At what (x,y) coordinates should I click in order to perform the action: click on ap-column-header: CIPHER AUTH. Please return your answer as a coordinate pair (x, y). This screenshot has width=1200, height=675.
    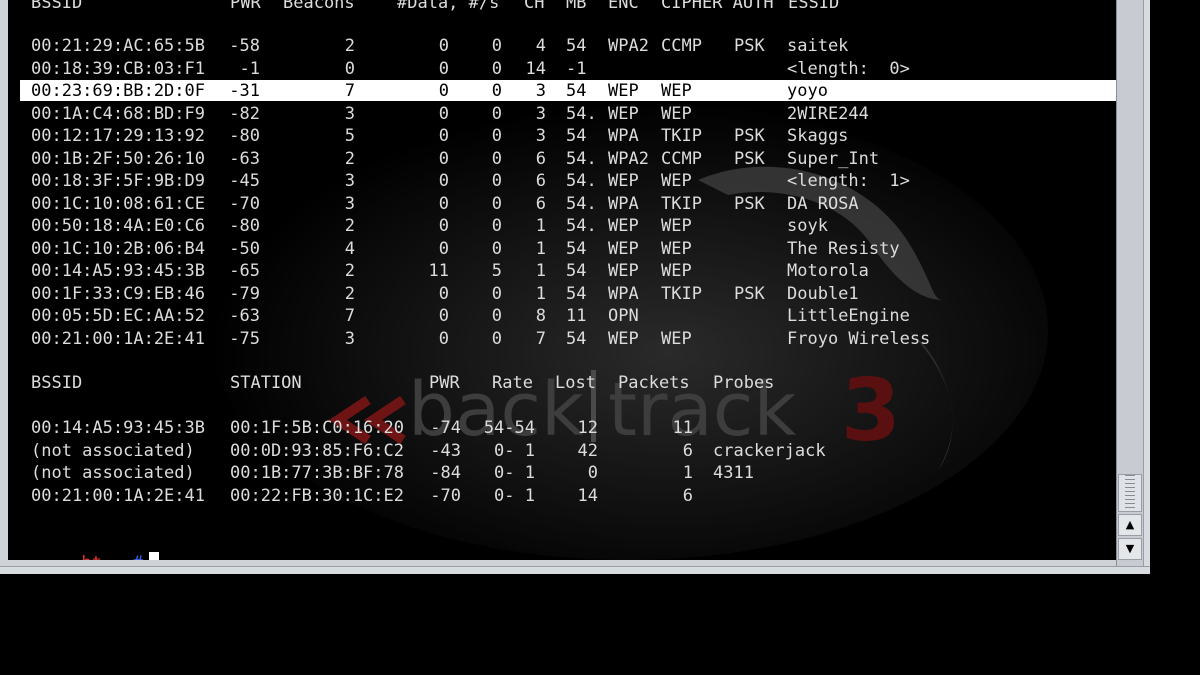
    Looking at the image, I should click on (717, 6).